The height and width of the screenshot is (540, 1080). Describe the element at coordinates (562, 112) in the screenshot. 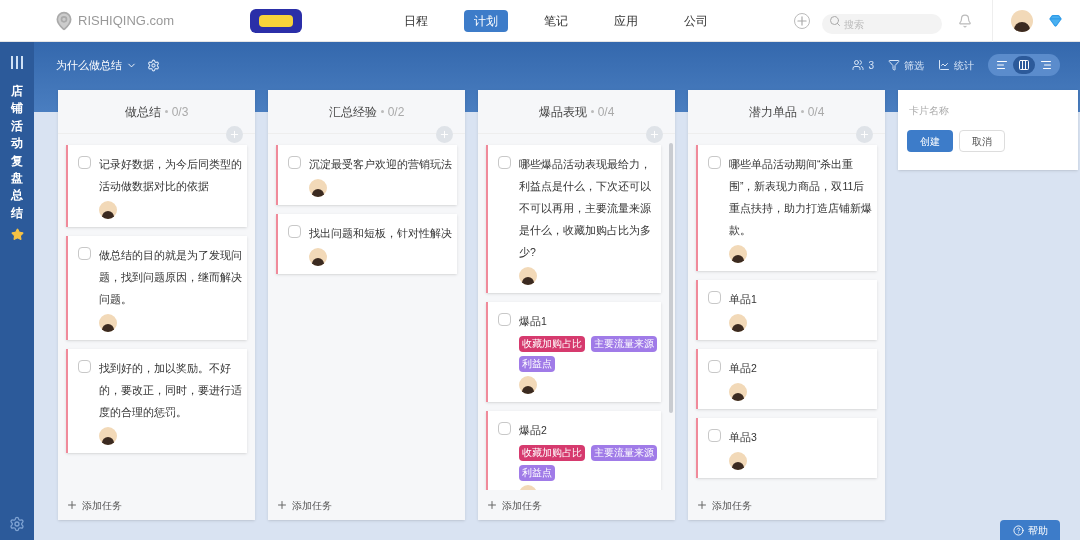

I see `column-title: 爆品表现` at that location.